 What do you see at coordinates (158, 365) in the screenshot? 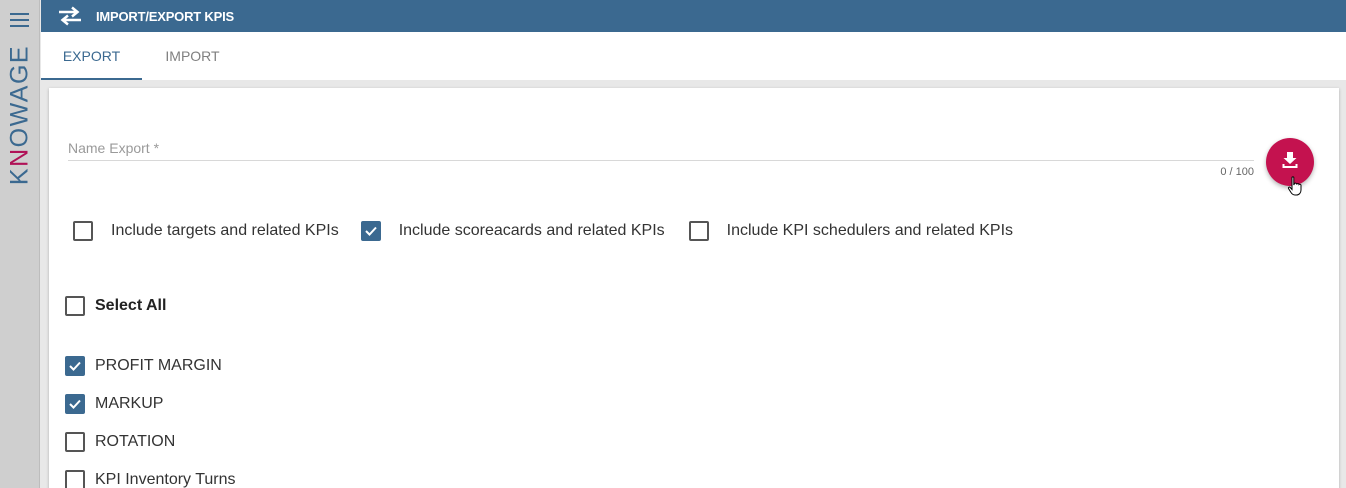
I see `kpi-label: PROFIT MARGIN` at bounding box center [158, 365].